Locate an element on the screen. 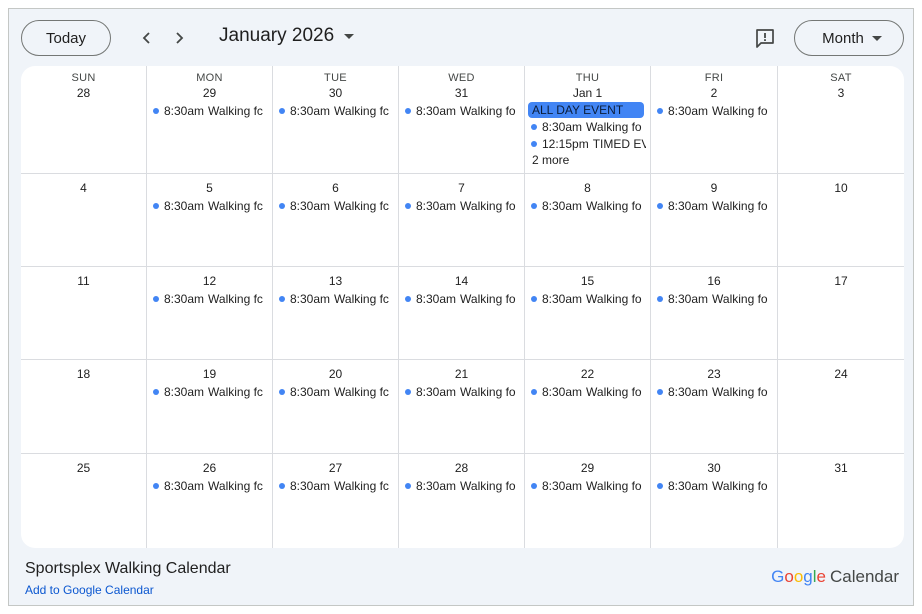  google-calendar-logo: Google Calendar is located at coordinates (835, 577).